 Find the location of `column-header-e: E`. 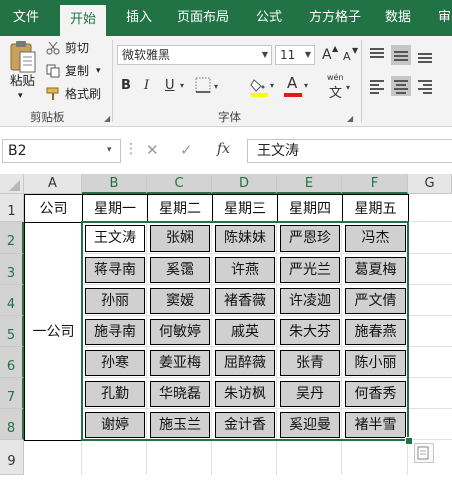

column-header-e: E is located at coordinates (309, 184).